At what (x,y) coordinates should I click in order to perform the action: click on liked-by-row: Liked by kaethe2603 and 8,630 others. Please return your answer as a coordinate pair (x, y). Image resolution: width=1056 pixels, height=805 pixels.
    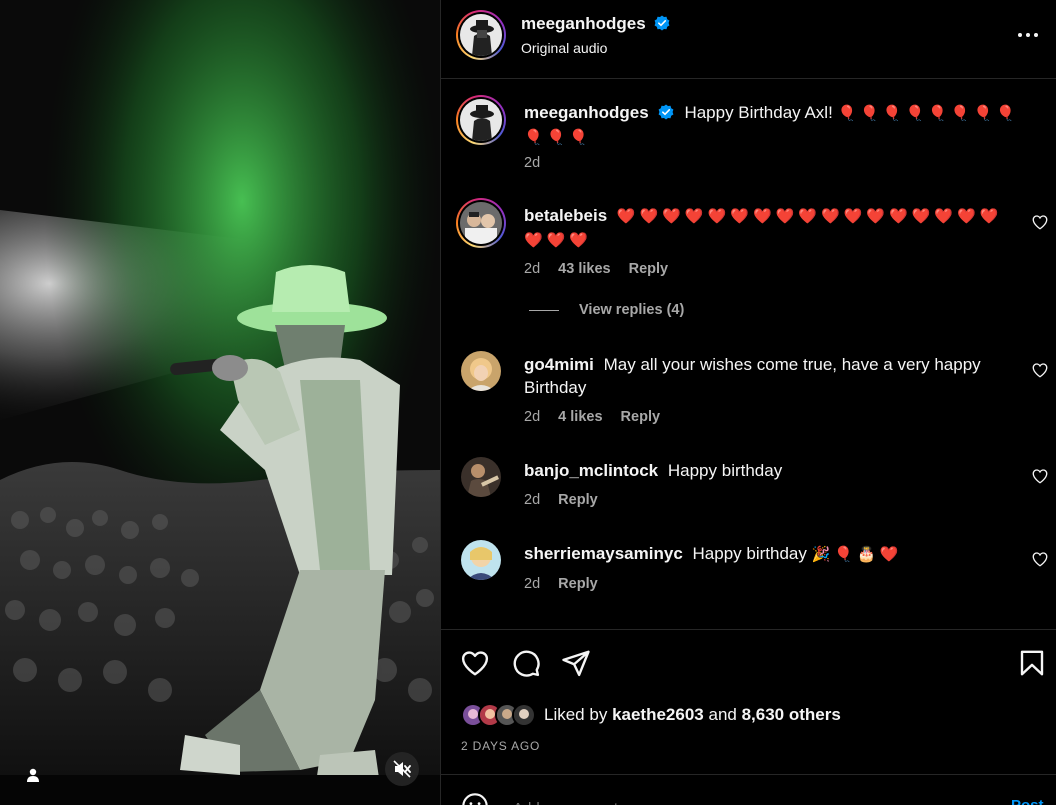
    Looking at the image, I should click on (651, 715).